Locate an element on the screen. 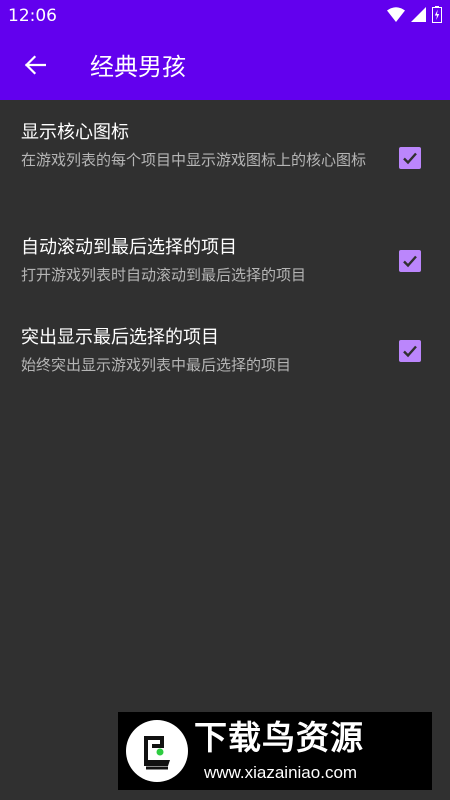 This screenshot has height=800, width=450. setting-title: 突出显示最后选择的项目 is located at coordinates (120, 337).